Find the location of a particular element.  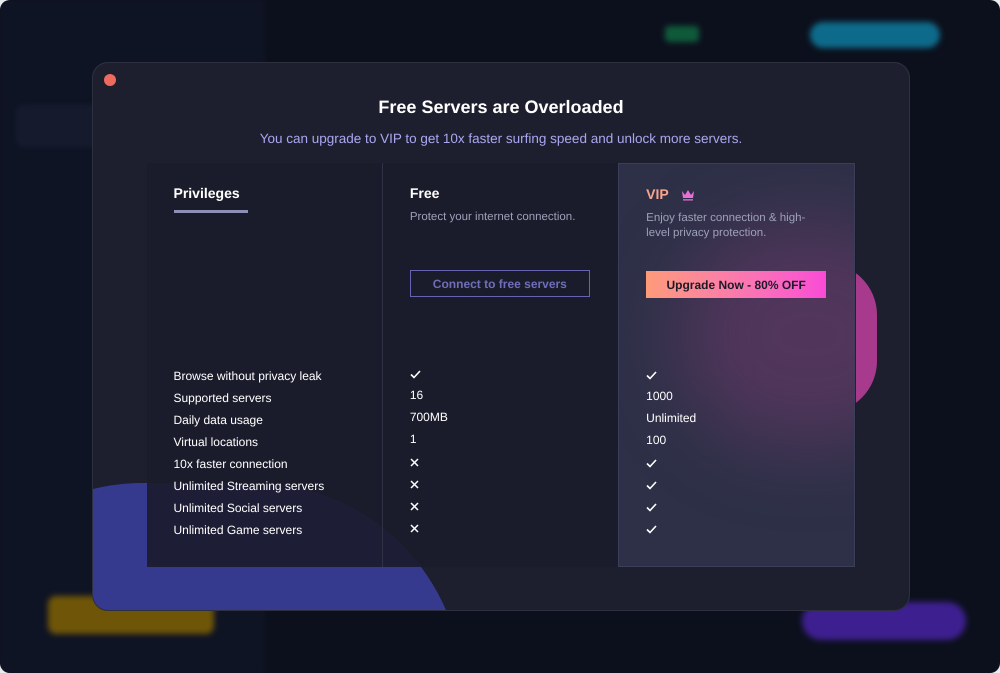

table-cell-text: 100 is located at coordinates (656, 441).